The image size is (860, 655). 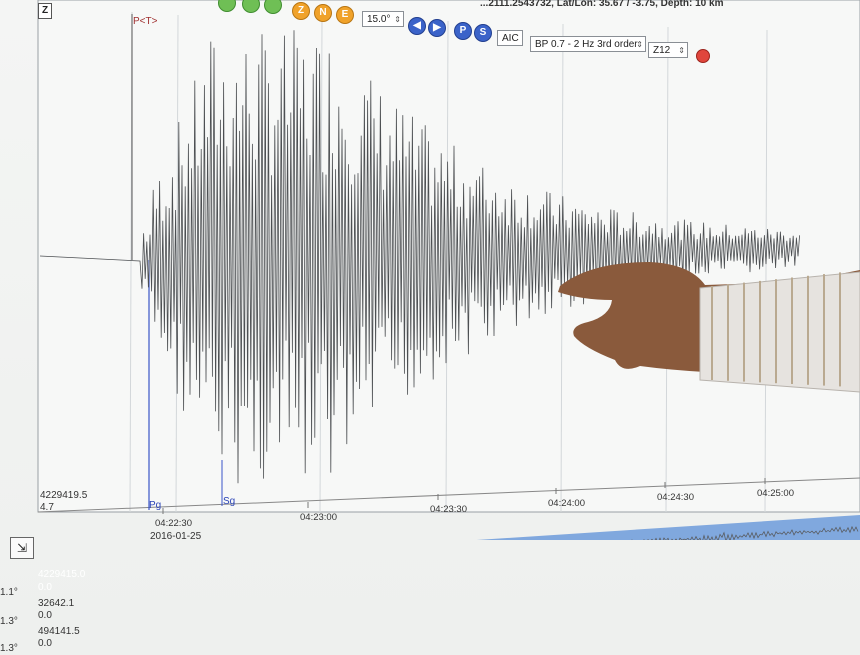 I want to click on picker-select: AIC, so click(x=510, y=38).